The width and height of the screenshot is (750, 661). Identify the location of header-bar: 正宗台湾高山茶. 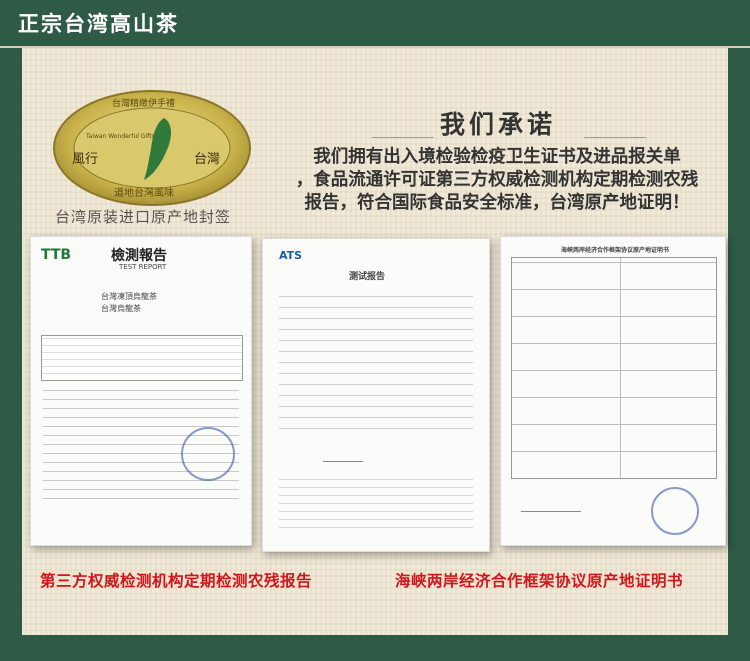
(375, 24).